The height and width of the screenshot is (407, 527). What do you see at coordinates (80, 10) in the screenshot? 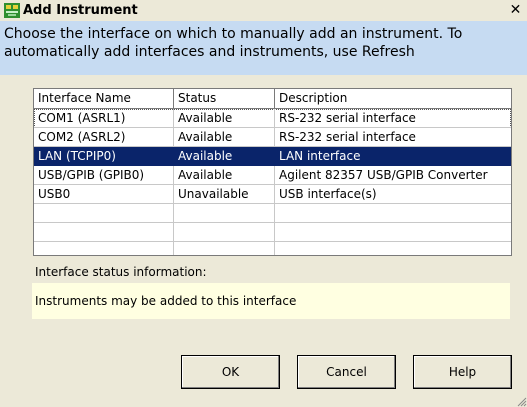
I see `window-title: Add Instrument` at bounding box center [80, 10].